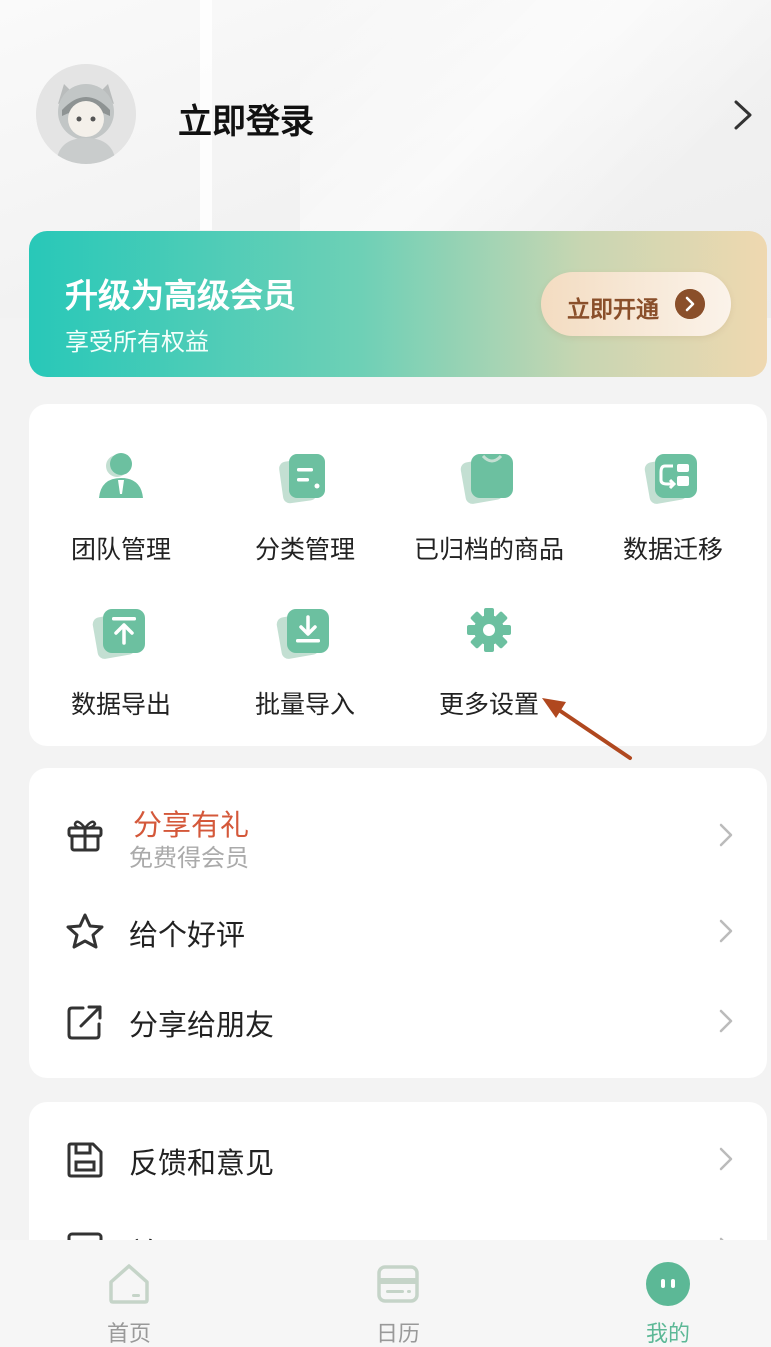  What do you see at coordinates (202, 1163) in the screenshot?
I see `list-label: 反馈和意见` at bounding box center [202, 1163].